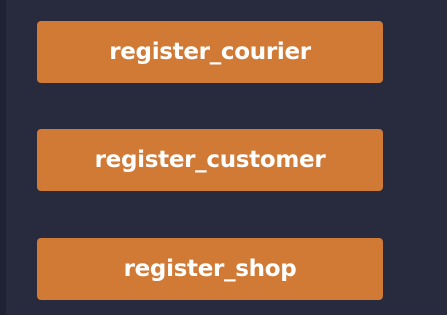 This screenshot has height=321, width=447. What do you see at coordinates (210, 160) in the screenshot?
I see `register-customer-button: register_customer` at bounding box center [210, 160].